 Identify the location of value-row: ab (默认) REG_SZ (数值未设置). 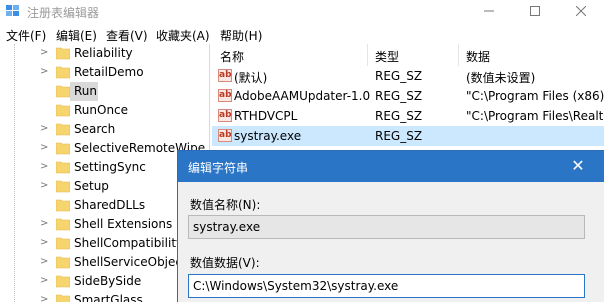
(408, 76).